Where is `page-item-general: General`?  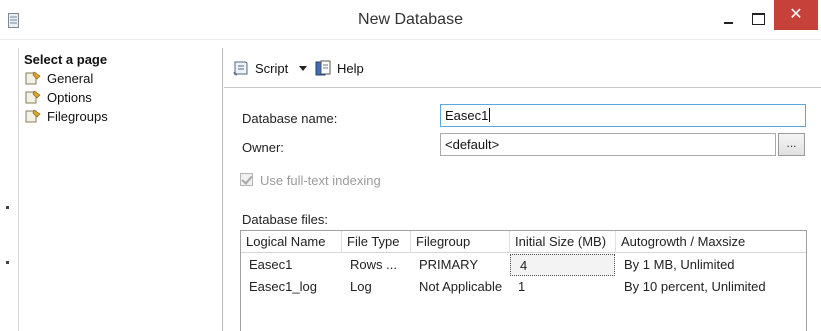 page-item-general: General is located at coordinates (59, 78).